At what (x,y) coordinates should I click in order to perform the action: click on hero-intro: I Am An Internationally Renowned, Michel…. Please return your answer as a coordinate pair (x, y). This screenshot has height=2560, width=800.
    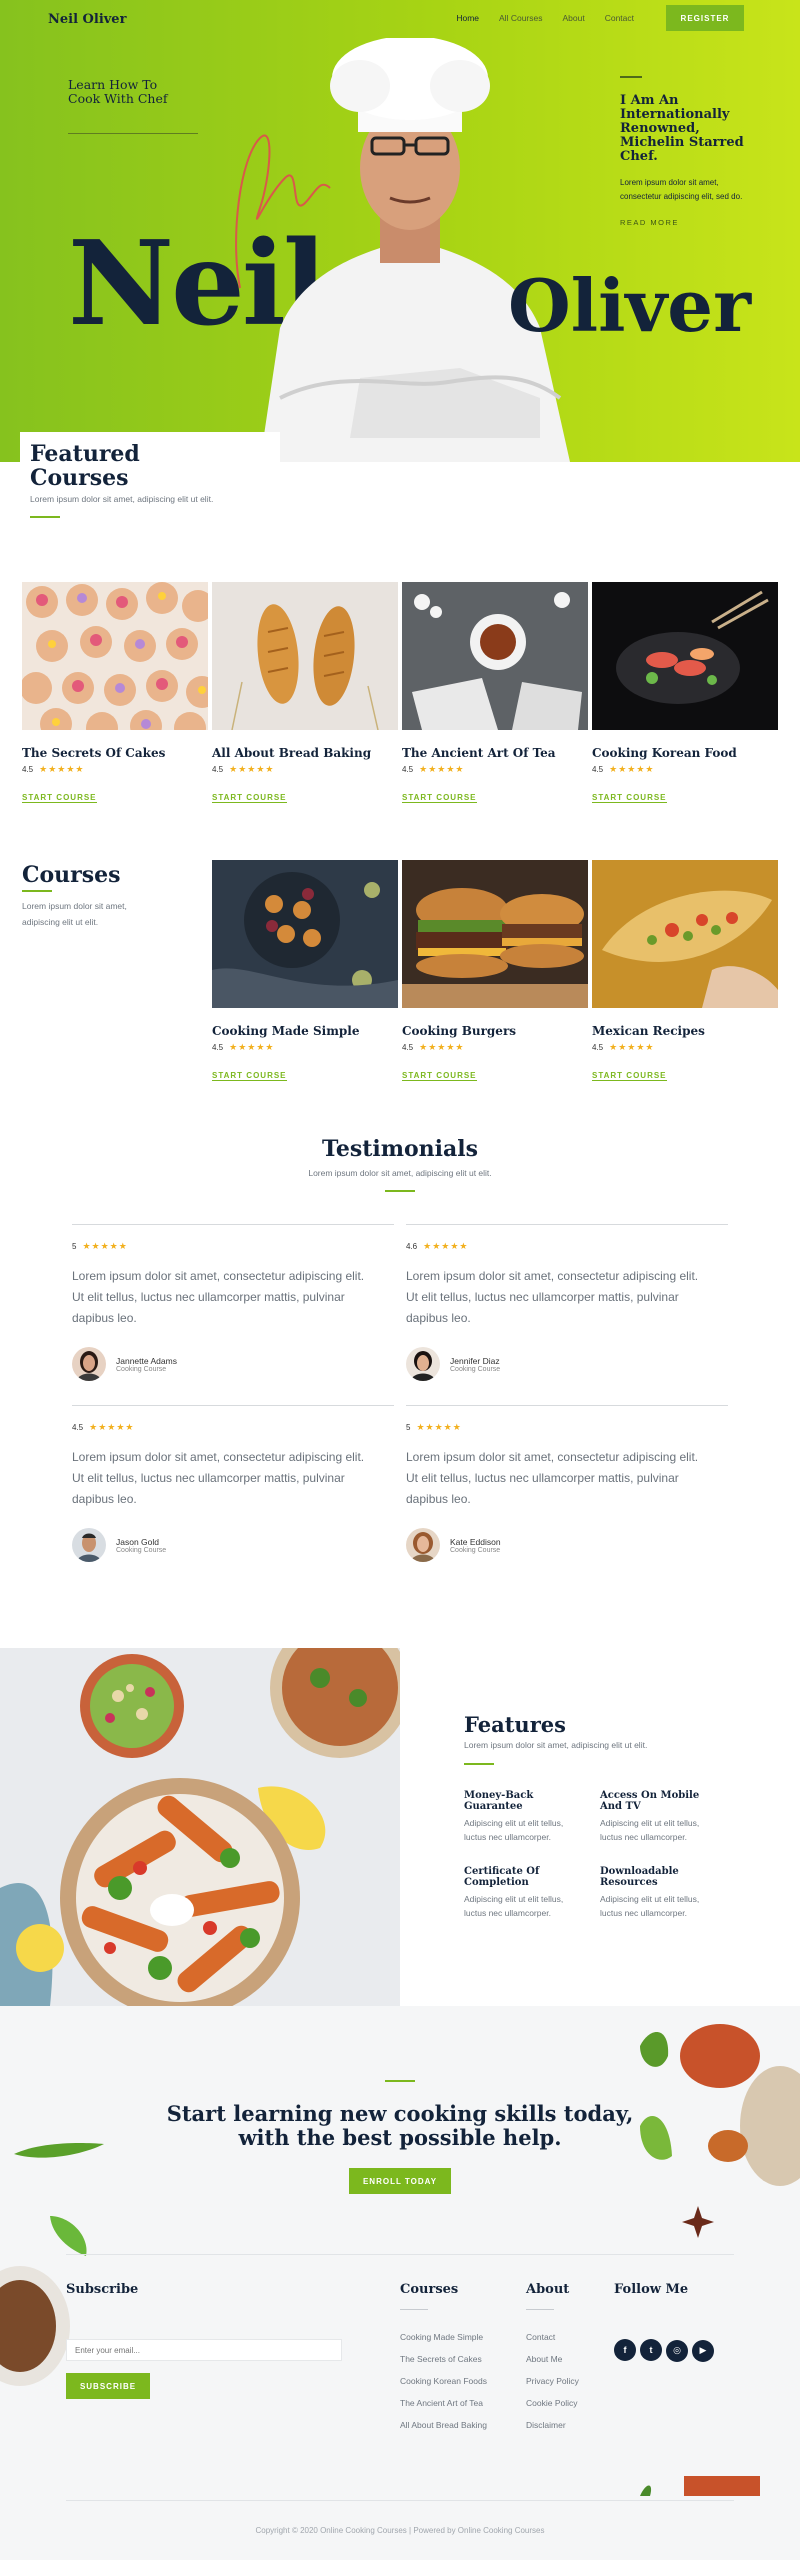
    Looking at the image, I should click on (685, 151).